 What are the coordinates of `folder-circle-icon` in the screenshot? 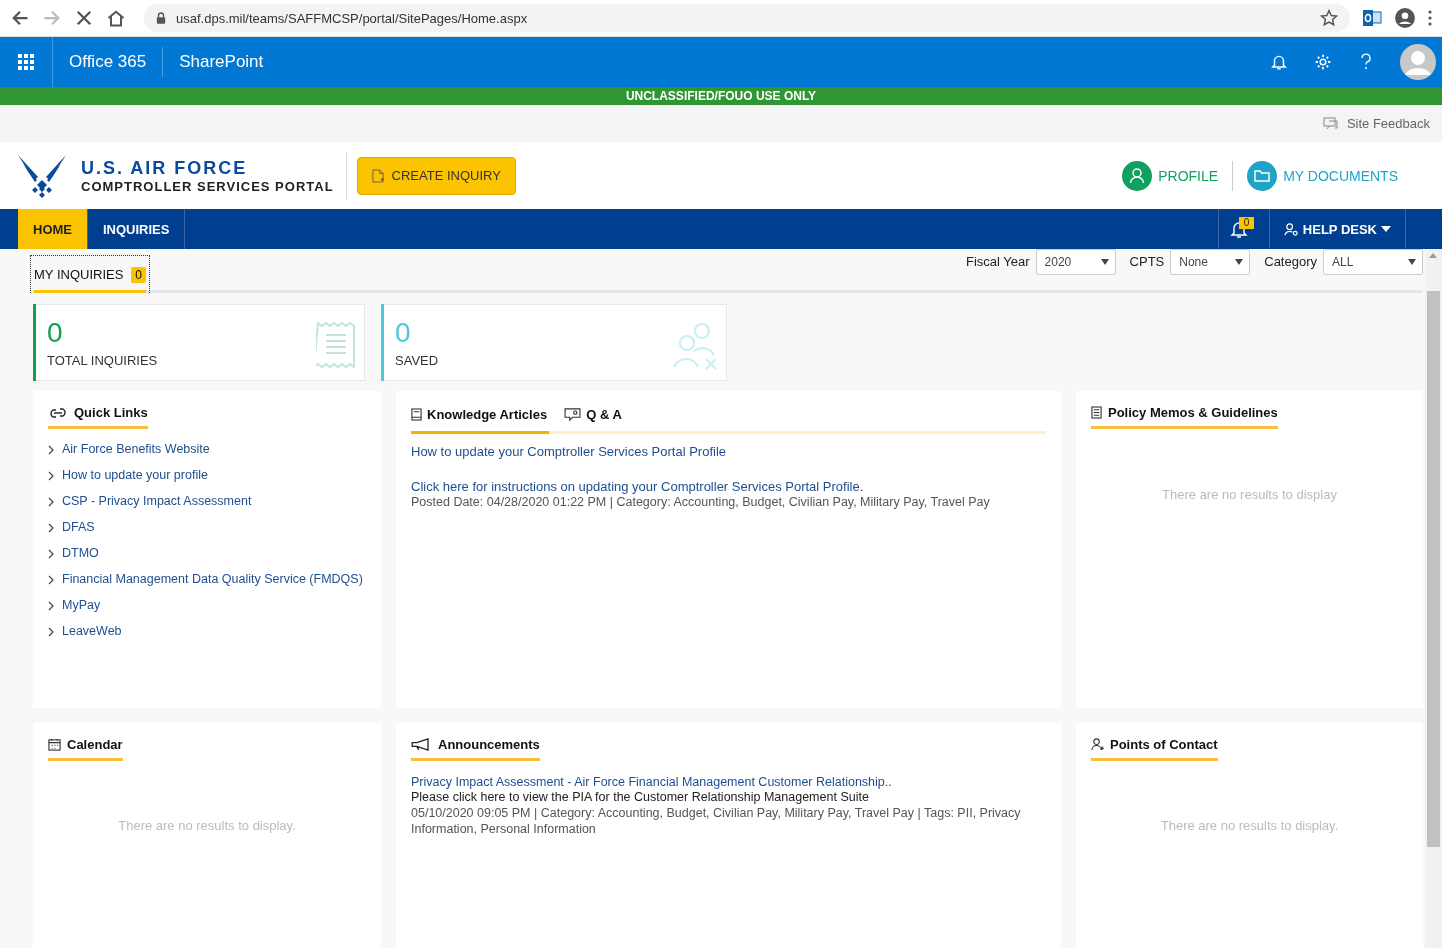 It's located at (1262, 175).